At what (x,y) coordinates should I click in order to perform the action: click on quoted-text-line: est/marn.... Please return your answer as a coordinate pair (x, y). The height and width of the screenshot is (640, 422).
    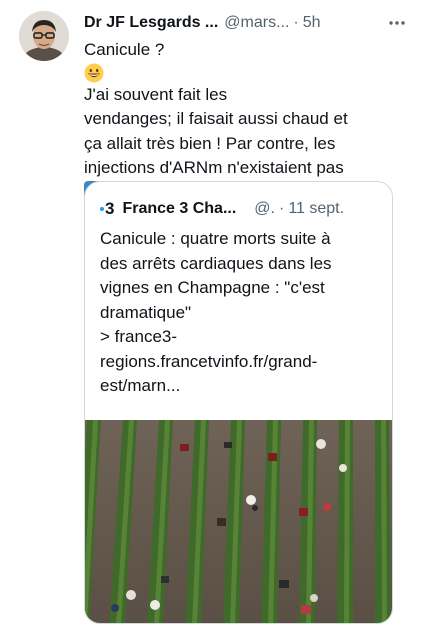
    Looking at the image, I should click on (140, 385).